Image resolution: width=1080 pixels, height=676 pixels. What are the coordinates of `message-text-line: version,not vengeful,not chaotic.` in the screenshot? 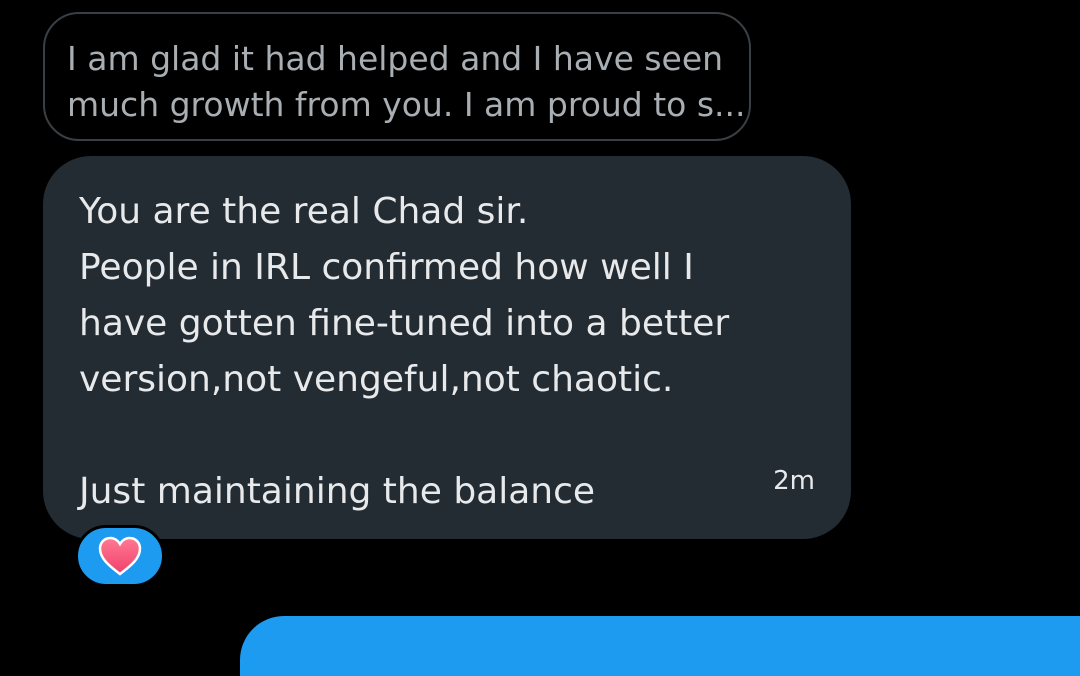 It's located at (376, 379).